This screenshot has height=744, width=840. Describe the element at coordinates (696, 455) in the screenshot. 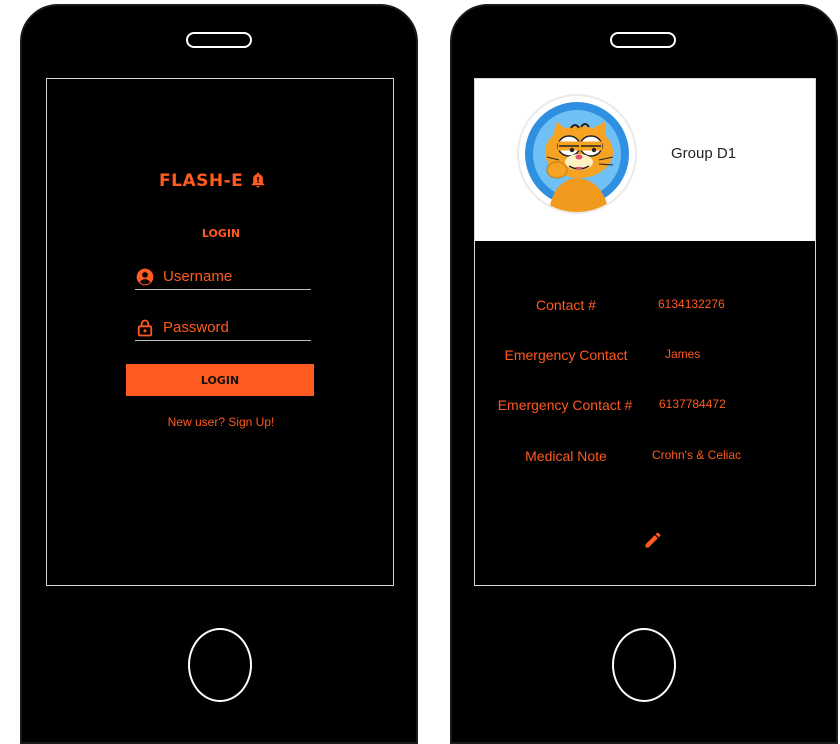

I see `medical-note-value: Crohn's & Celiac` at that location.